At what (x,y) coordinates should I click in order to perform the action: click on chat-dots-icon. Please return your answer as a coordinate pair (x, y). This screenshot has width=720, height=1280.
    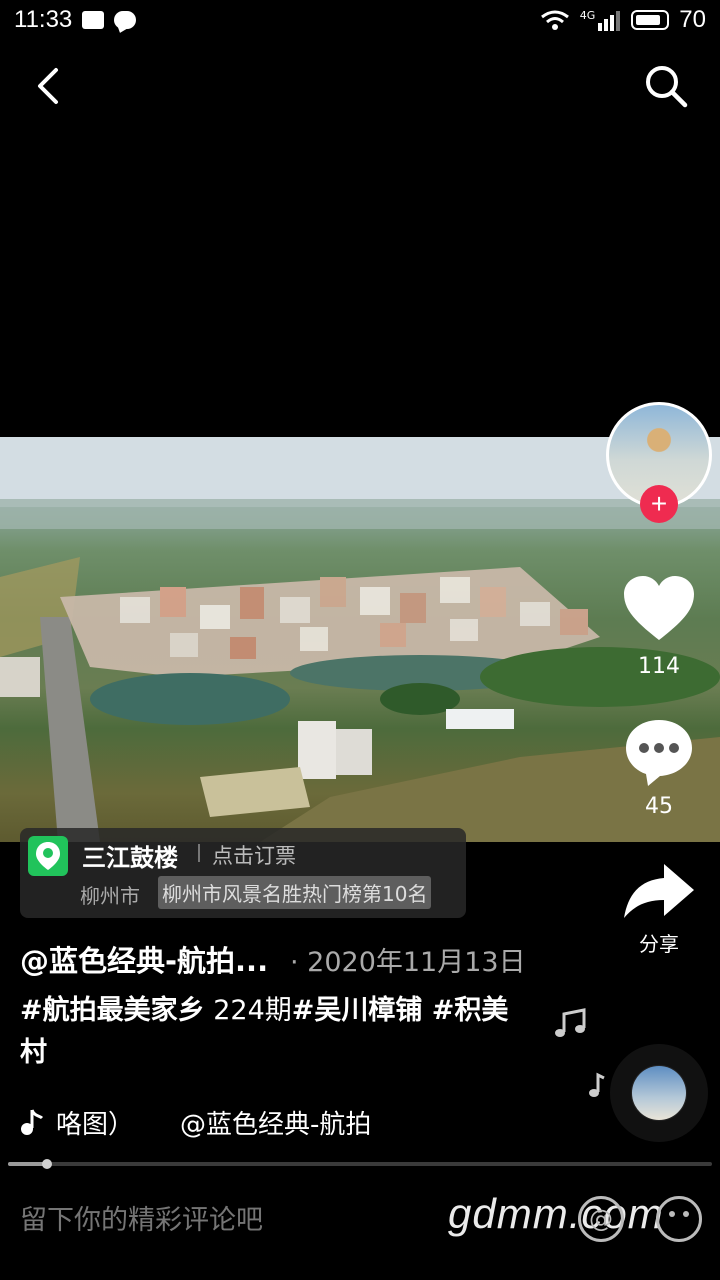
    Looking at the image, I should click on (659, 753).